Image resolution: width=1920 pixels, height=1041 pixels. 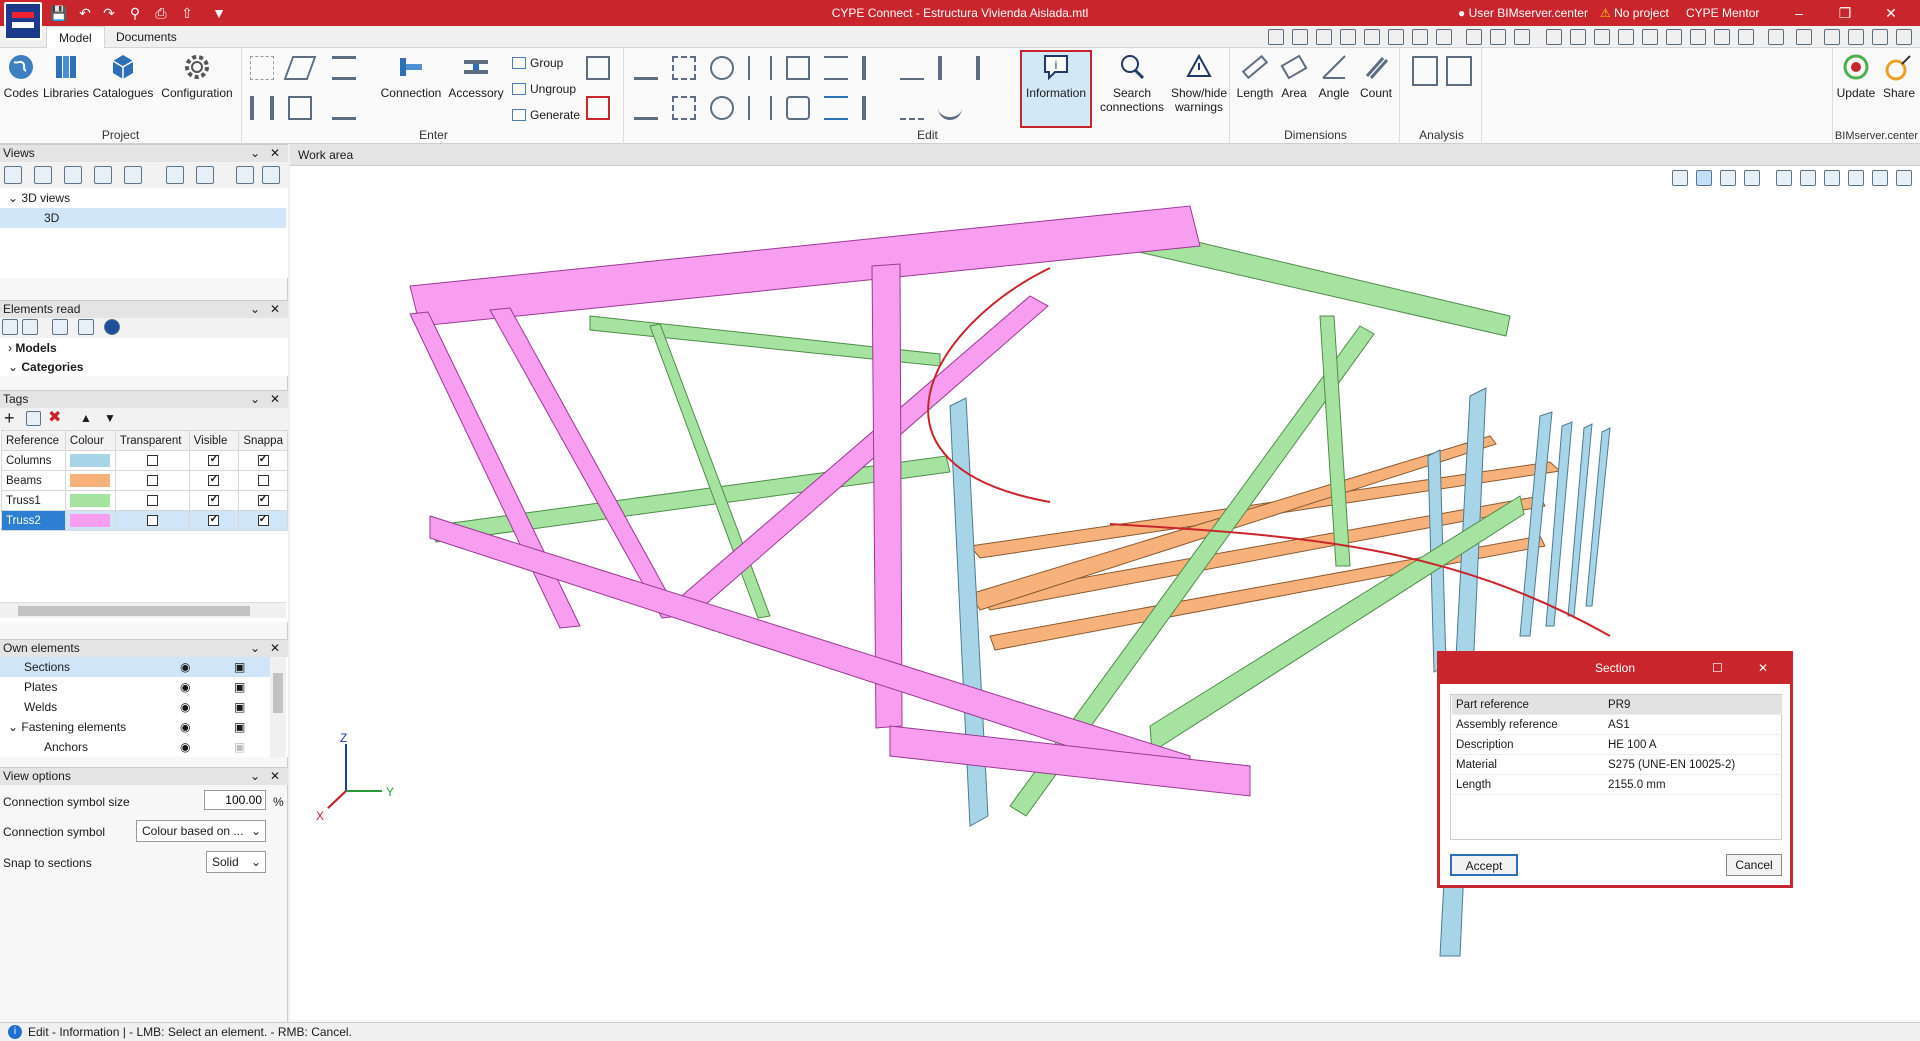 I want to click on property-row: Assembly reference AS1, so click(x=1617, y=725).